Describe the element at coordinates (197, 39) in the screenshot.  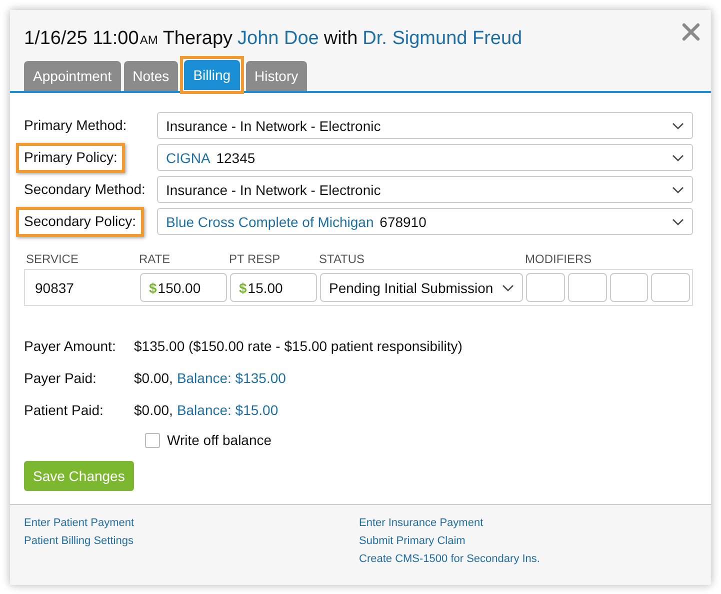
I see `appointment-type: Therapy` at that location.